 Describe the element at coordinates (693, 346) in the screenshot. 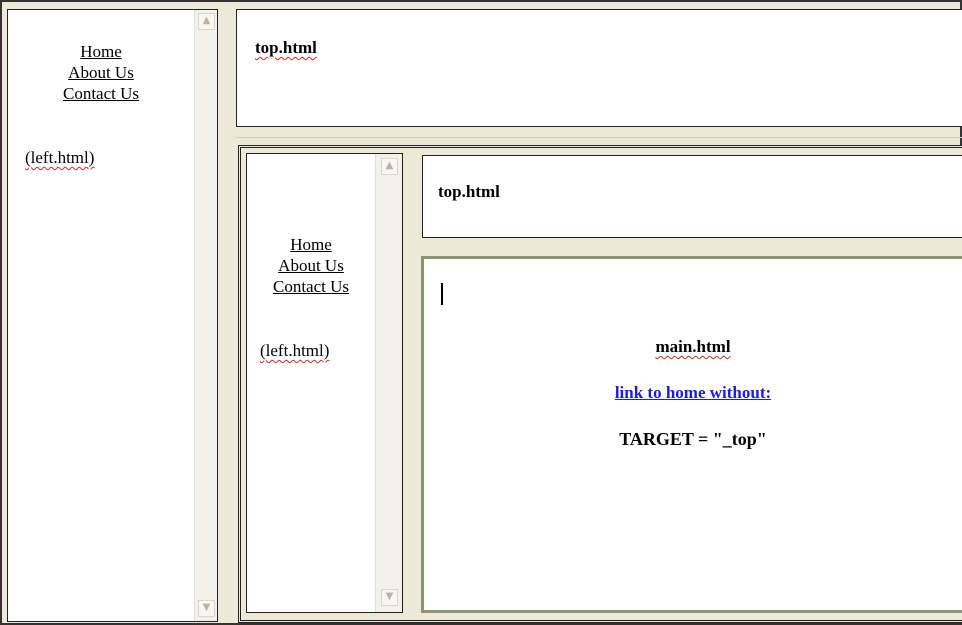

I see `main-frame-title: main.html` at that location.